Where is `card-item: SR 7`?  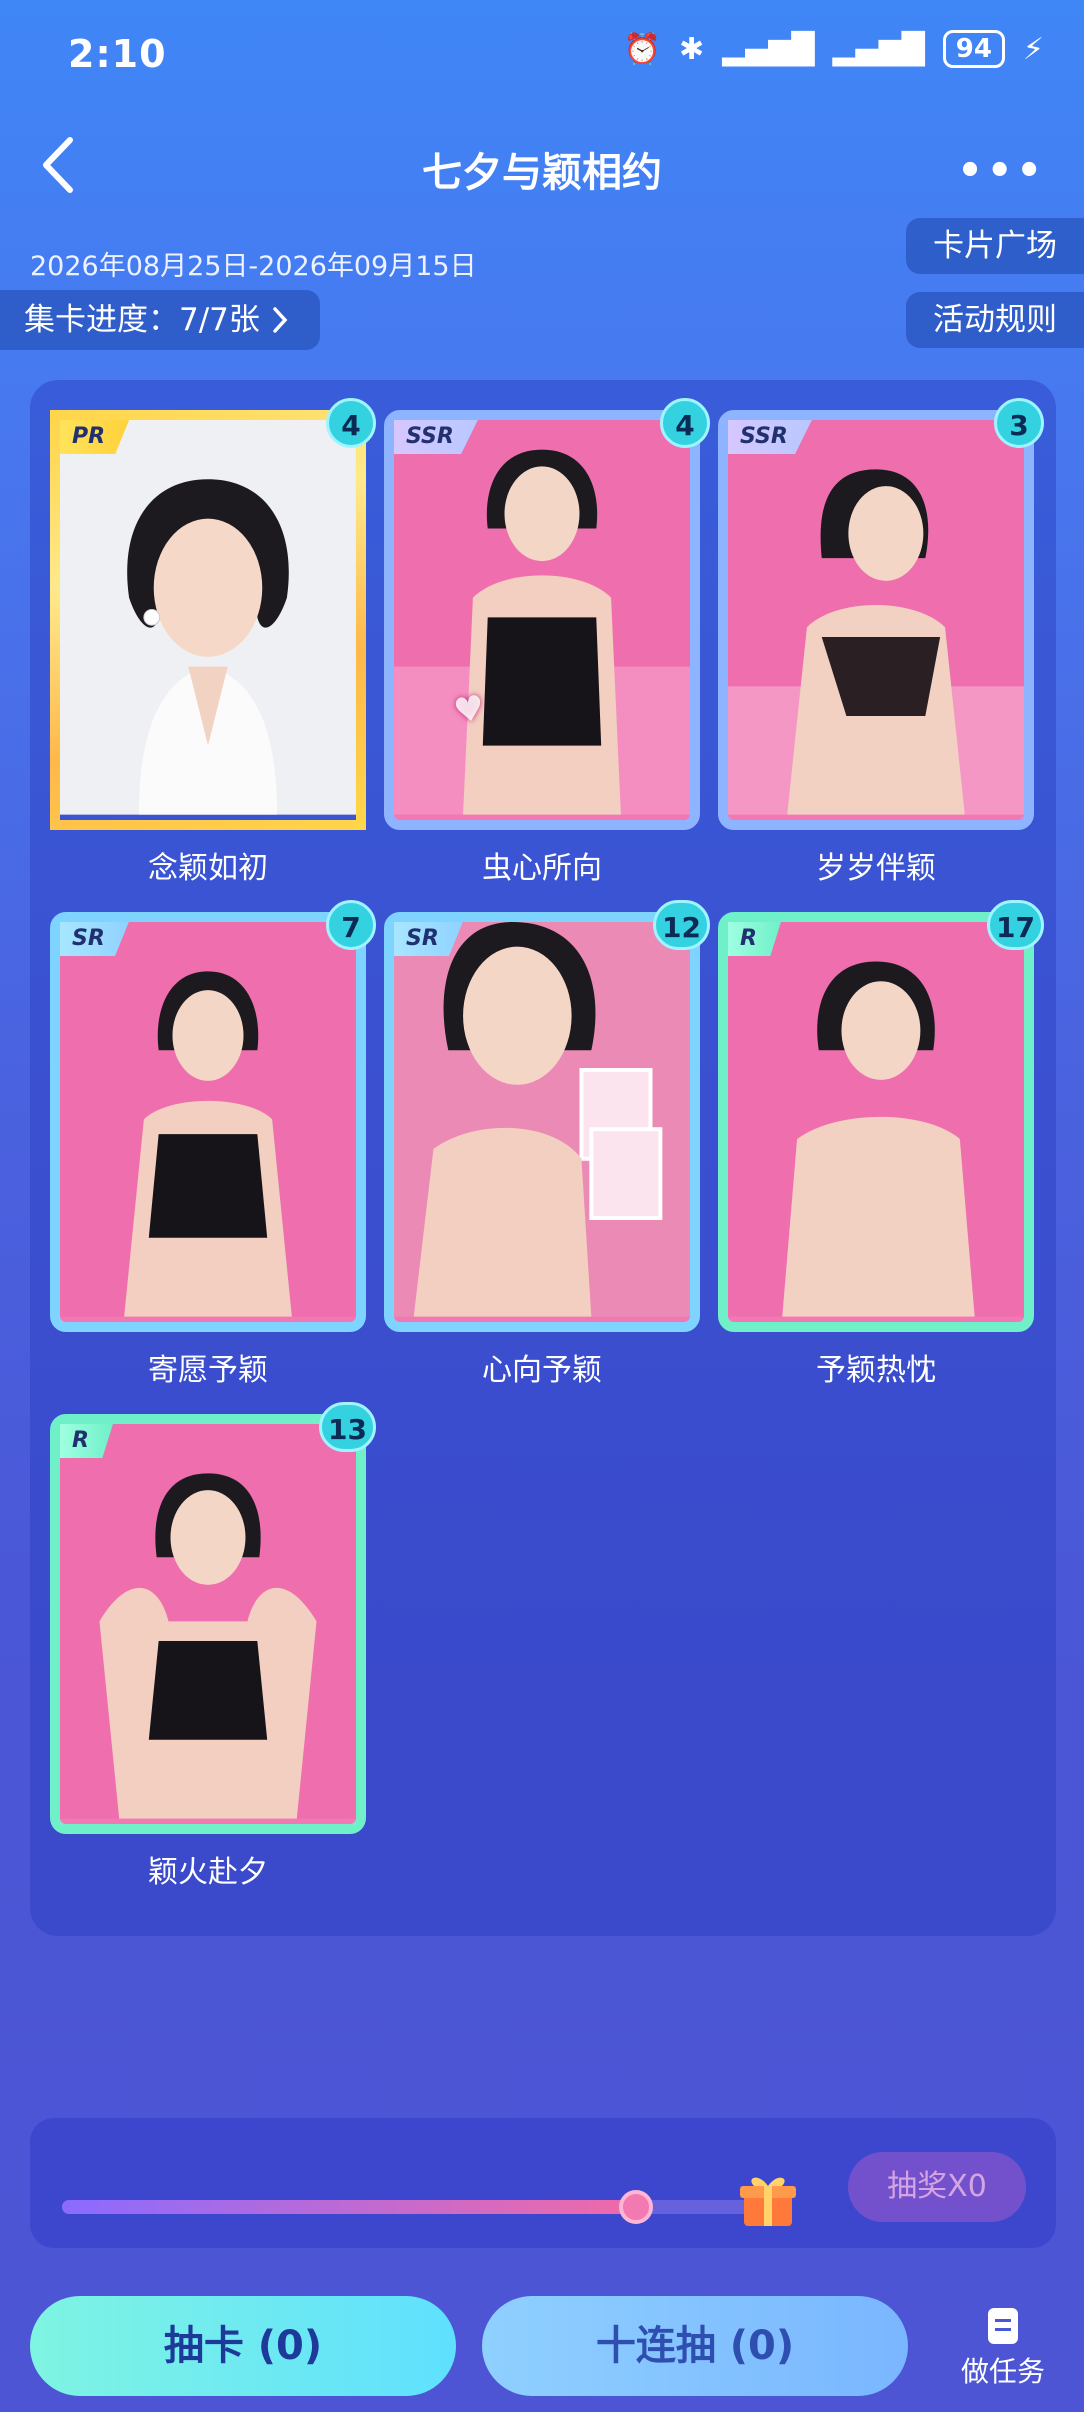
card-item: SR 7 is located at coordinates (213, 1116).